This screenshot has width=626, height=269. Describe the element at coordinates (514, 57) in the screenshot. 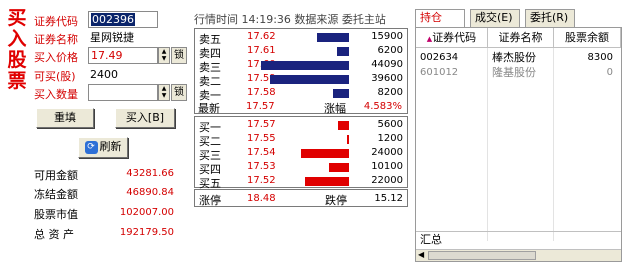

I see `cell-name: 棒杰股份` at that location.